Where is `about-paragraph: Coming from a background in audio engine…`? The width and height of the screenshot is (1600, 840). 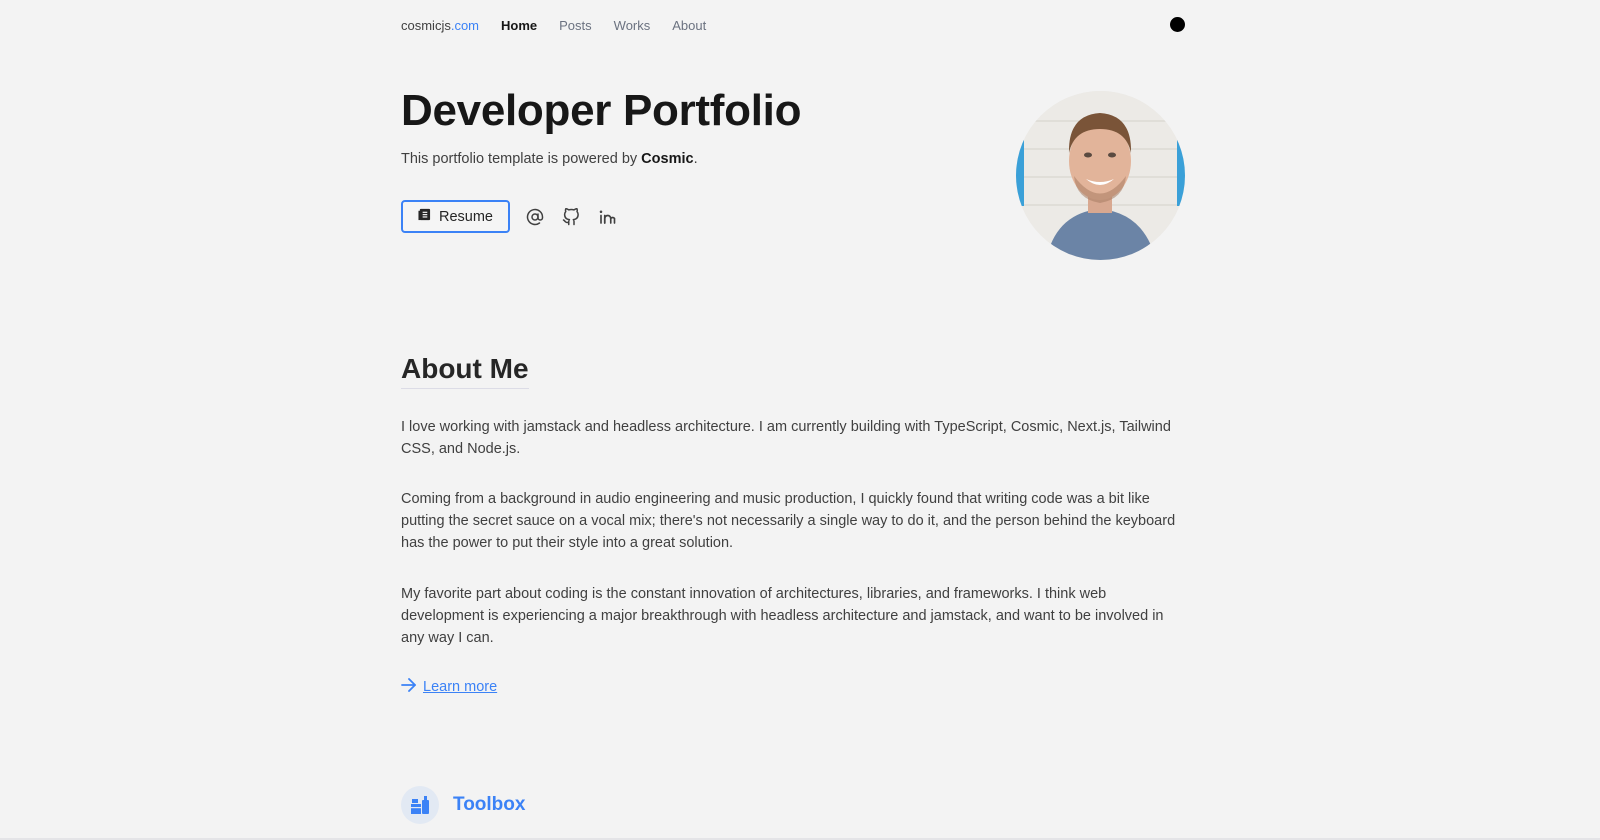 about-paragraph: Coming from a background in audio engine… is located at coordinates (788, 521).